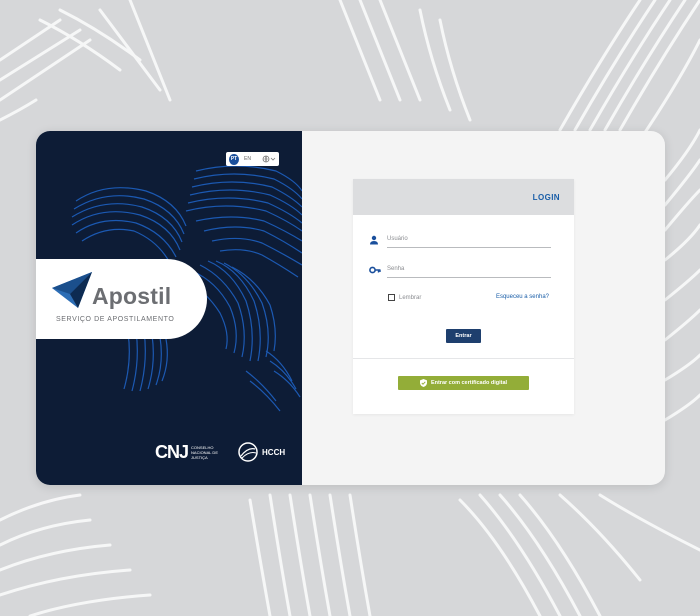 This screenshot has height=616, width=700. What do you see at coordinates (463, 197) in the screenshot?
I see `login-header: LOGIN` at bounding box center [463, 197].